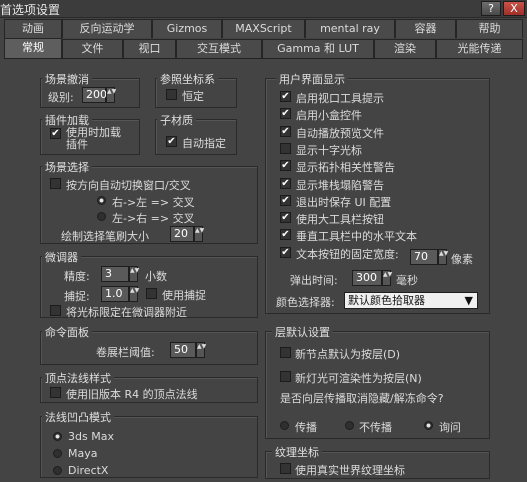  I want to click on propagate-label: 传播, so click(306, 427).